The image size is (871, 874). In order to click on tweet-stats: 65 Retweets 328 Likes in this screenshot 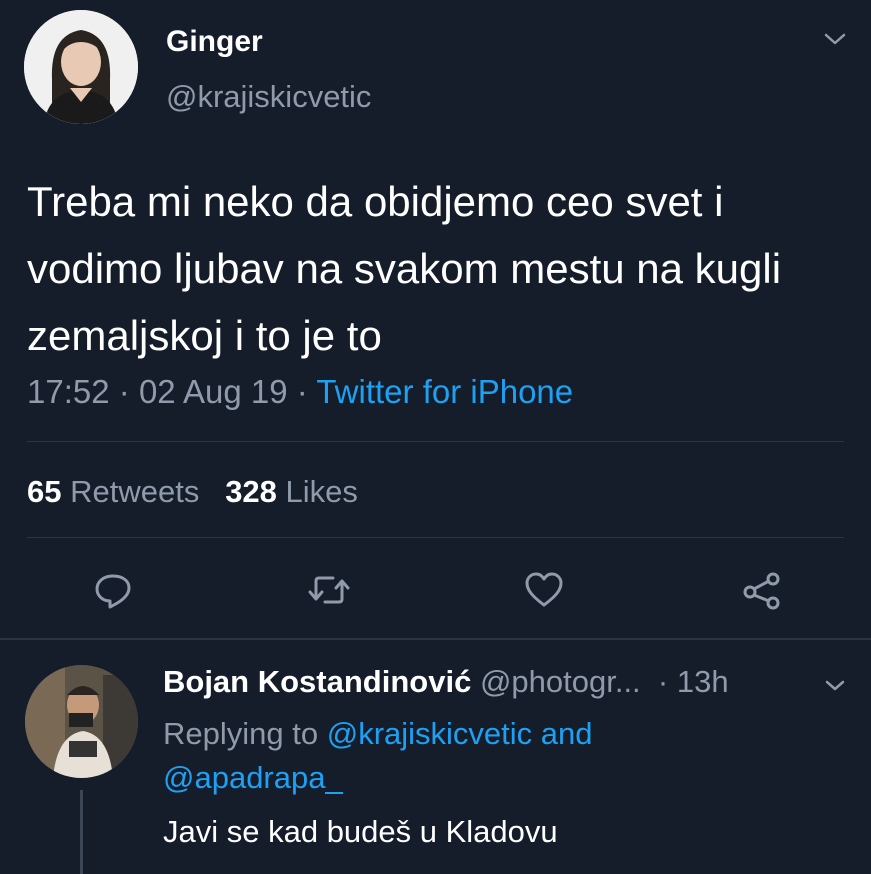, I will do `click(192, 492)`.